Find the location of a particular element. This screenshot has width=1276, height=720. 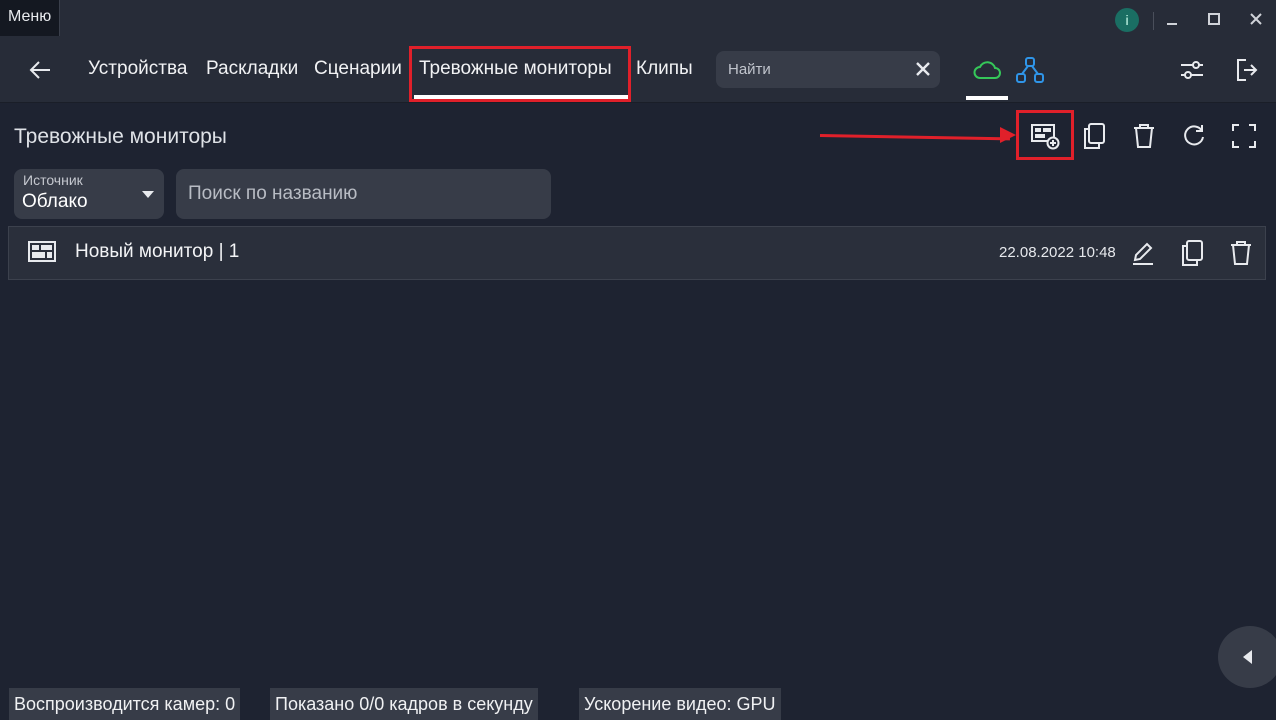

maximize-icon is located at coordinates (1214, 19).